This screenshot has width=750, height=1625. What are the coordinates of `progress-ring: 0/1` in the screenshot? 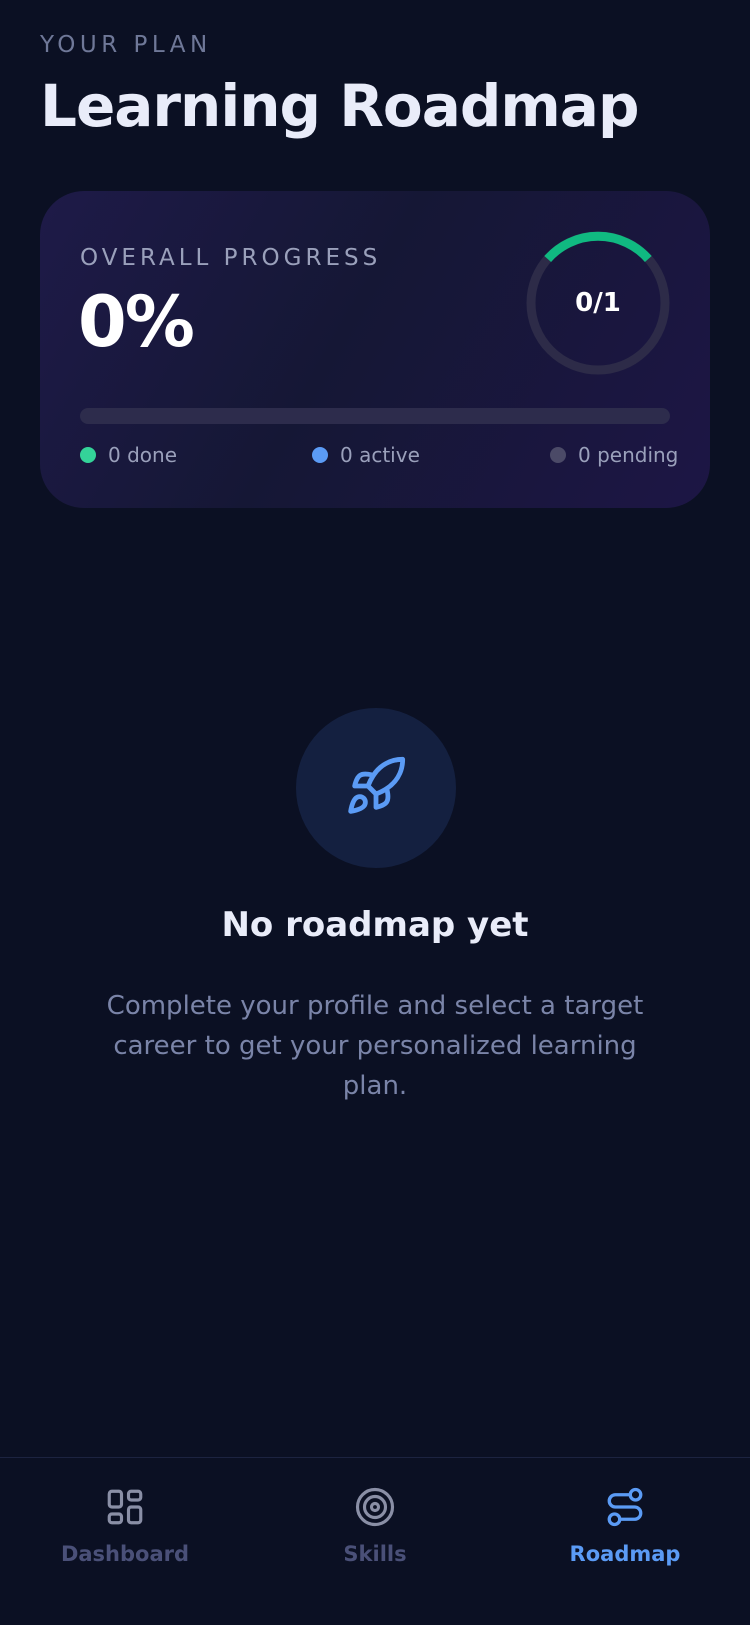 It's located at (598, 303).